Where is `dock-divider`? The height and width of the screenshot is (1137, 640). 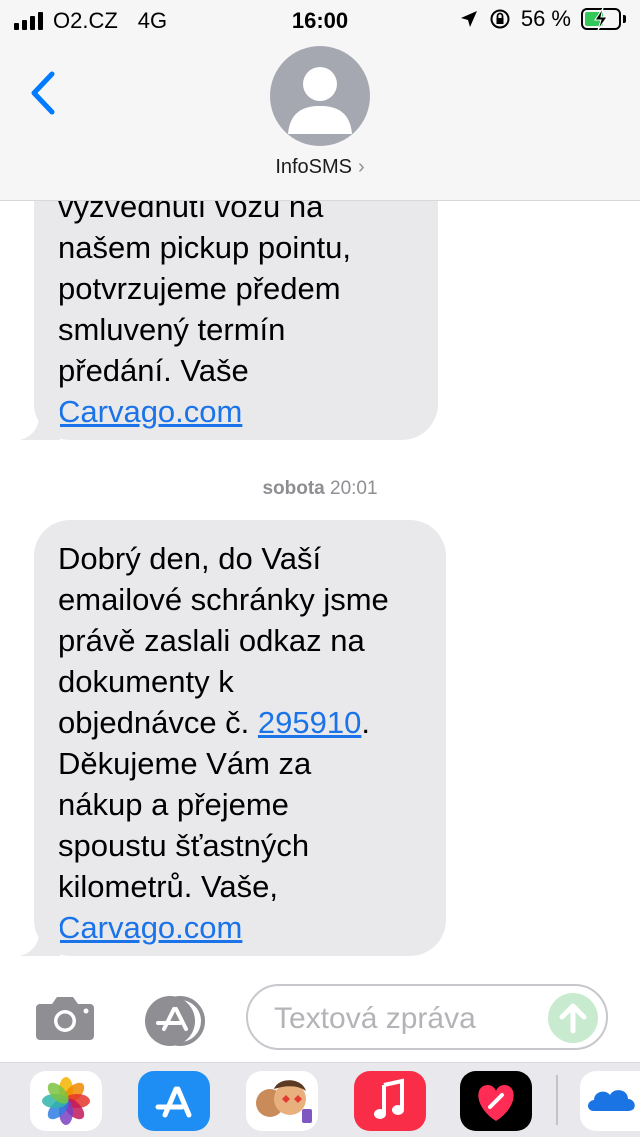
dock-divider is located at coordinates (557, 1100).